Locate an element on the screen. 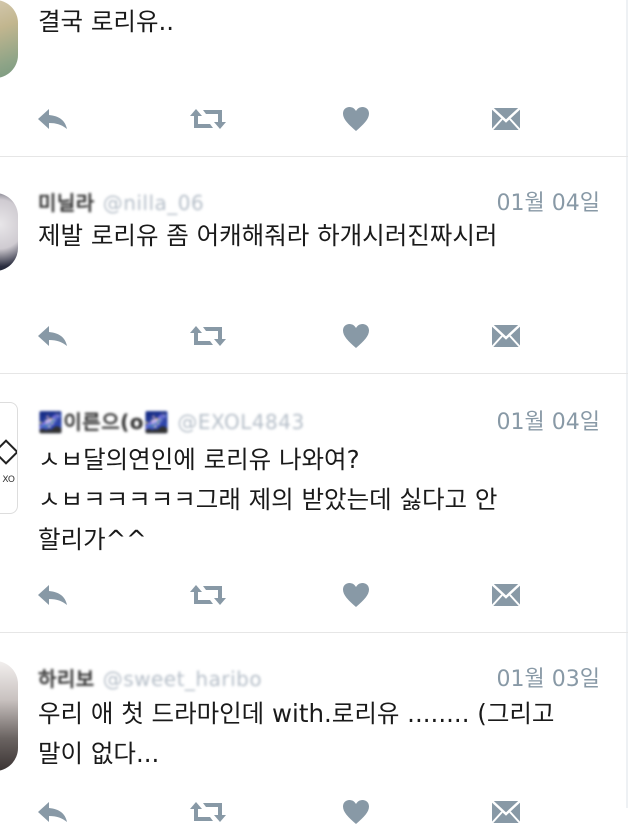 The height and width of the screenshot is (829, 628). tweet-handle: 미닐라 @nilla_06 is located at coordinates (121, 201).